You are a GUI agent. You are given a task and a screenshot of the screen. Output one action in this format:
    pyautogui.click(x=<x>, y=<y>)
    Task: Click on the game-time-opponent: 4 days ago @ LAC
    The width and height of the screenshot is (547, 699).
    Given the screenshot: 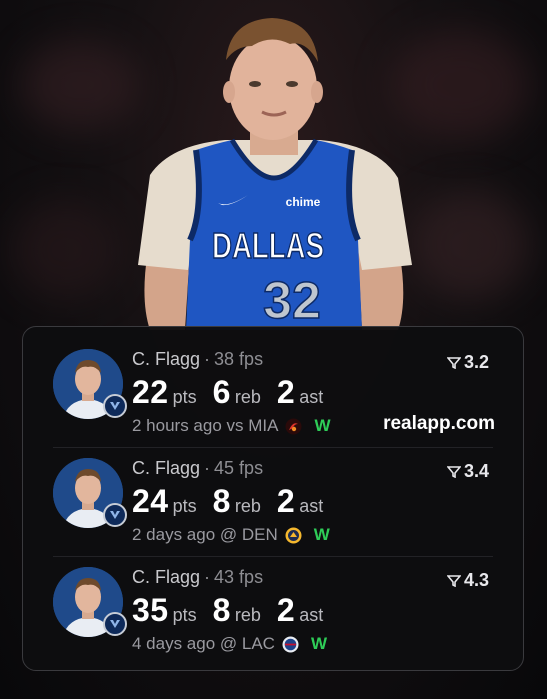 What is the action you would take?
    pyautogui.click(x=203, y=643)
    